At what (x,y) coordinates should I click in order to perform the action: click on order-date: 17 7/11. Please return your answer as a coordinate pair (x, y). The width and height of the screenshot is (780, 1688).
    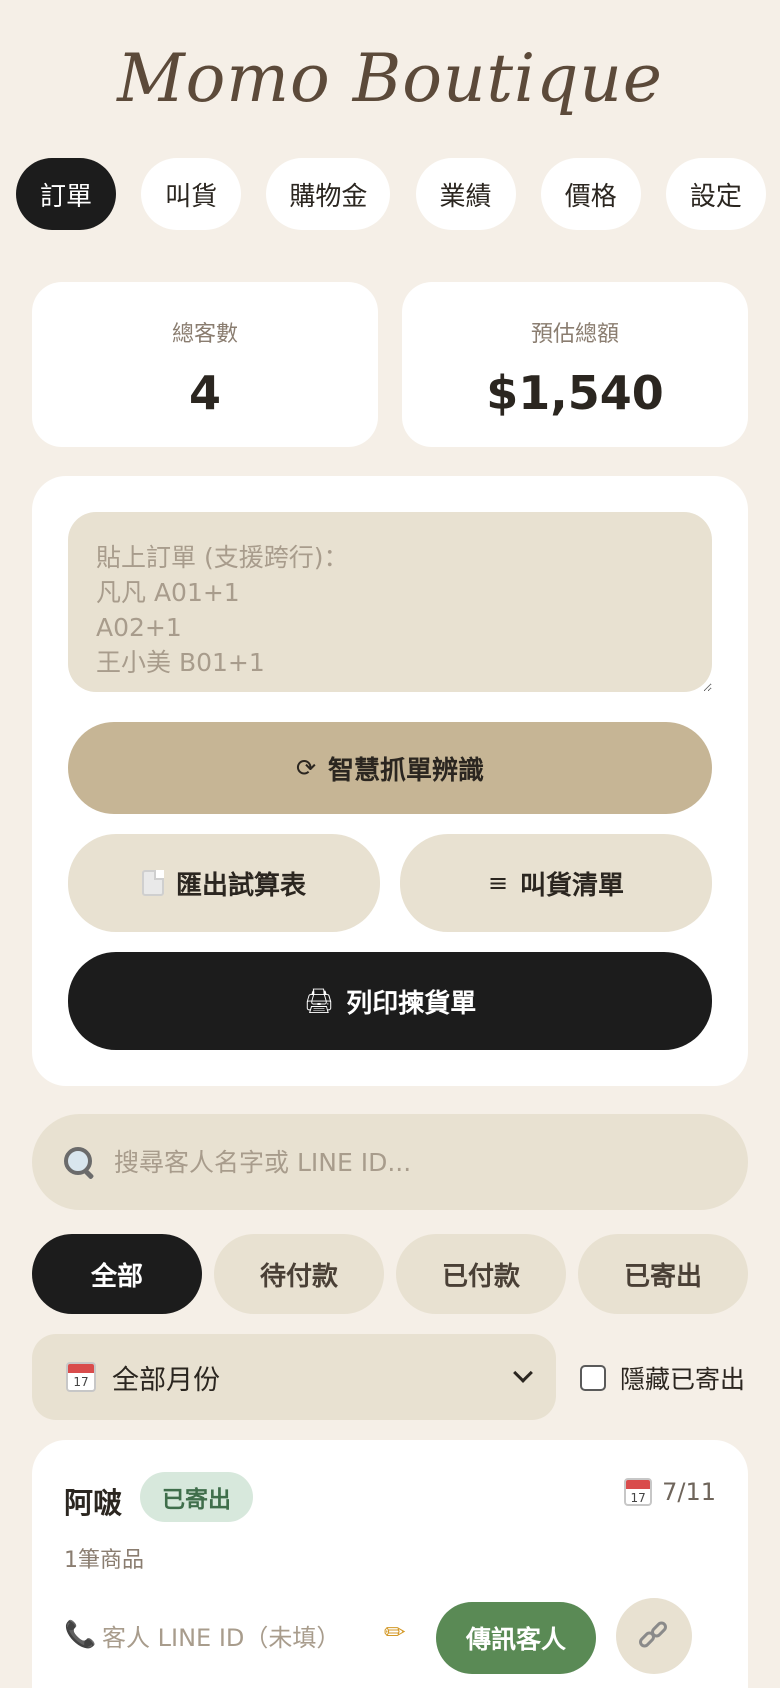
    Looking at the image, I should click on (670, 1492).